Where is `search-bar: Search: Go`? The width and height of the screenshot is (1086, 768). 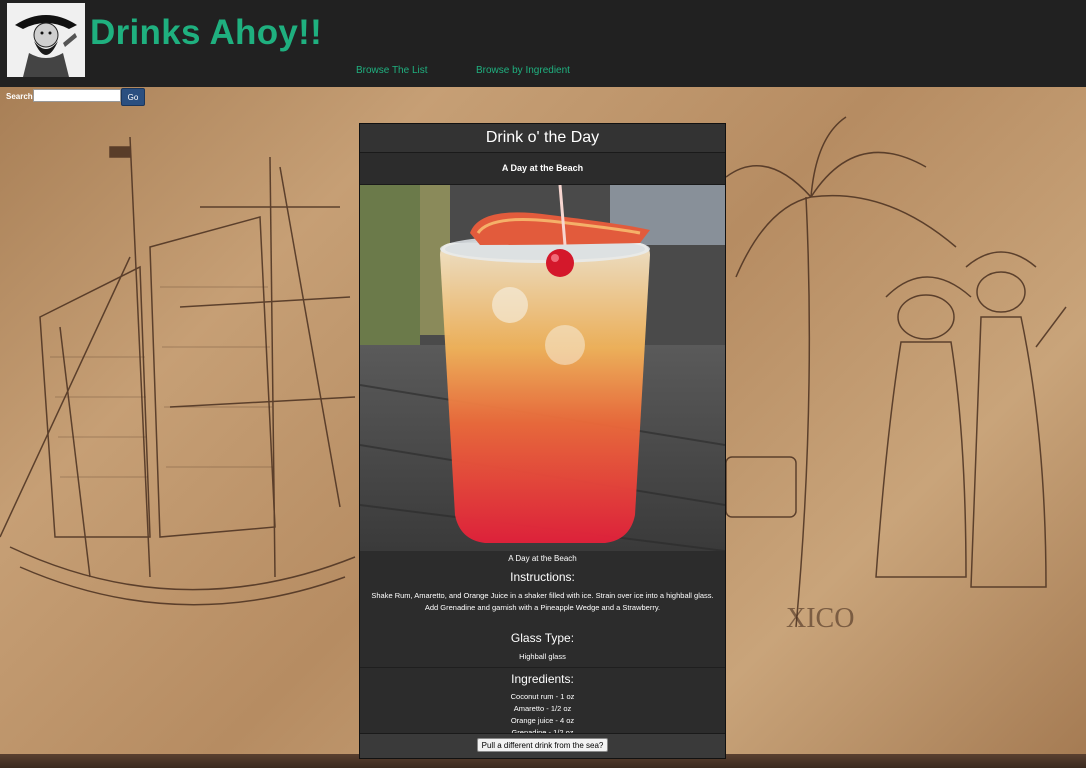
search-bar: Search: Go is located at coordinates (543, 97).